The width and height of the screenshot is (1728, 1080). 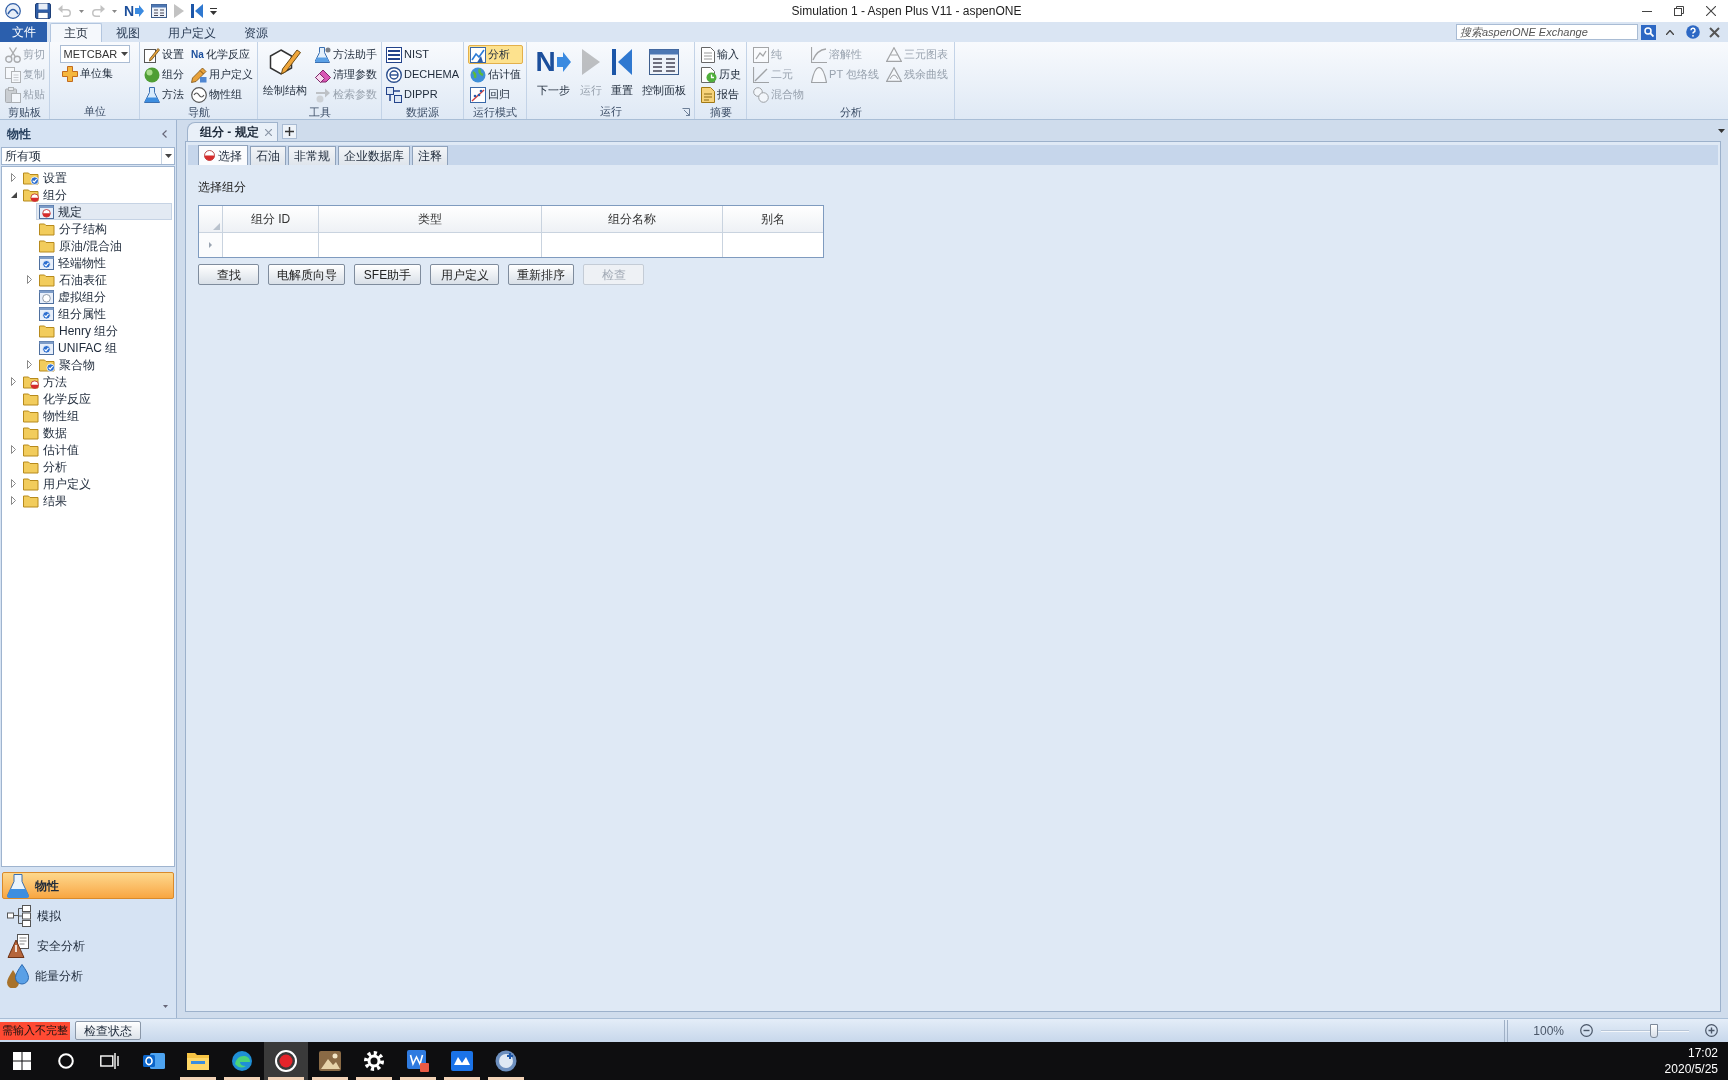 I want to click on dialog-launcher-icon, so click(x=686, y=112).